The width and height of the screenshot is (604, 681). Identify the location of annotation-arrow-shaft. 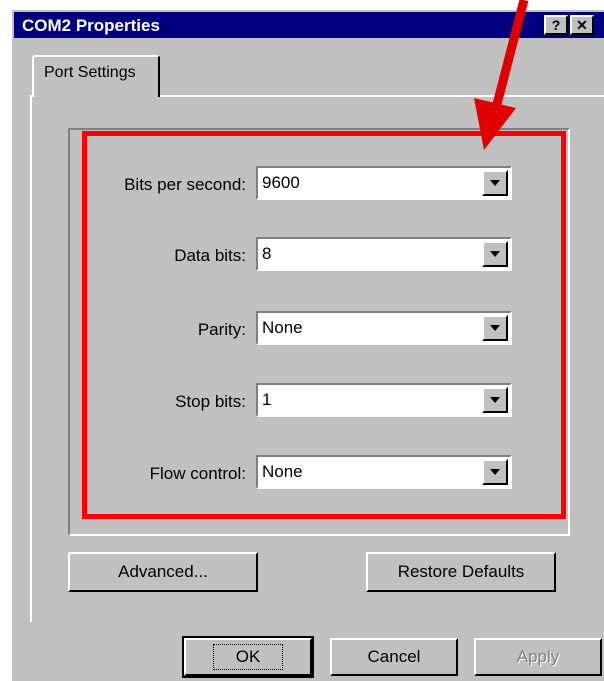
(510, 55).